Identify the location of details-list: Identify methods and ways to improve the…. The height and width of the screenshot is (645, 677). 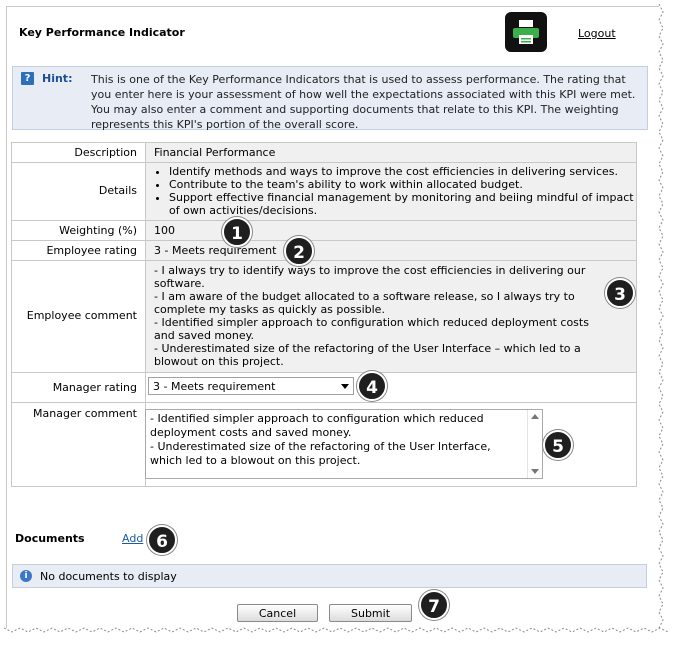
(395, 191).